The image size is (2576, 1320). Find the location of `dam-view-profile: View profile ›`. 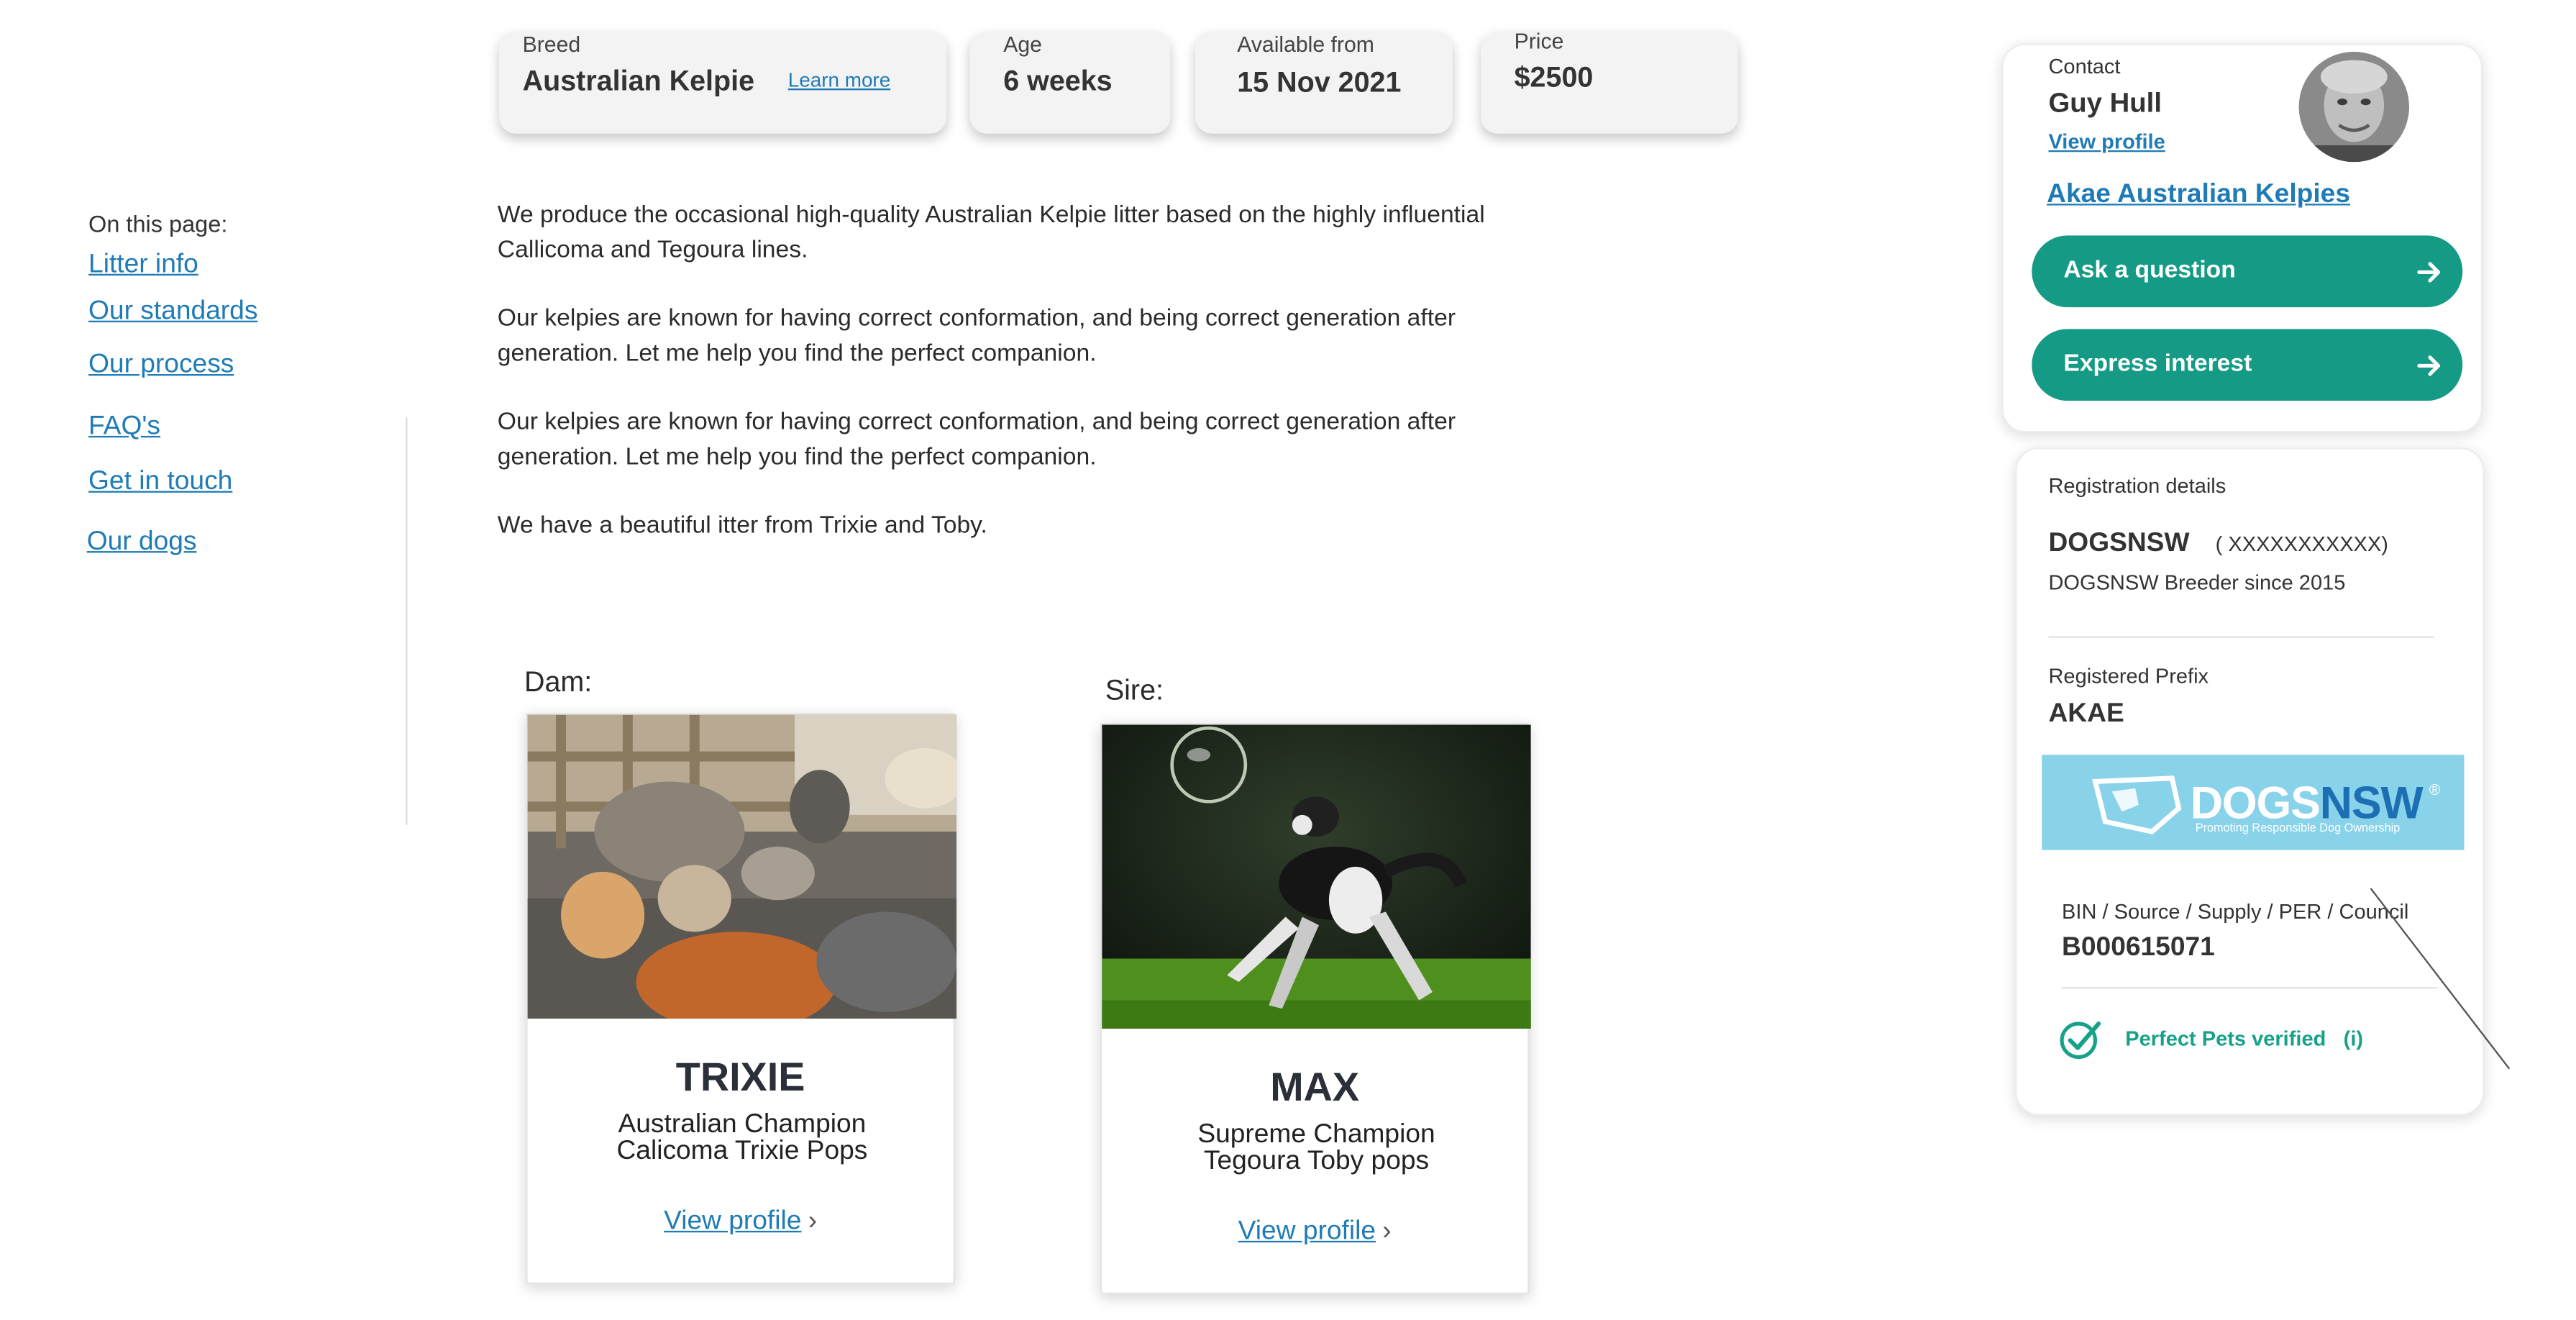

dam-view-profile: View profile › is located at coordinates (741, 1222).